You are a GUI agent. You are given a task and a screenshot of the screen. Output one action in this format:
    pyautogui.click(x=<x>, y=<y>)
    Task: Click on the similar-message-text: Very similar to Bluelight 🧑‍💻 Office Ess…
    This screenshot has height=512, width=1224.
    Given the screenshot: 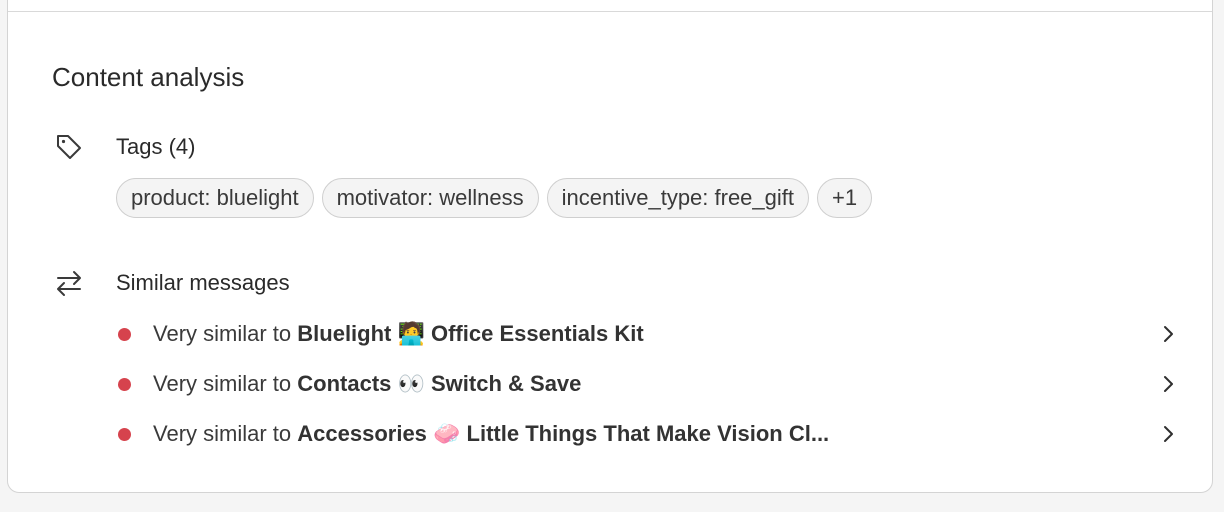 What is the action you would take?
    pyautogui.click(x=398, y=334)
    